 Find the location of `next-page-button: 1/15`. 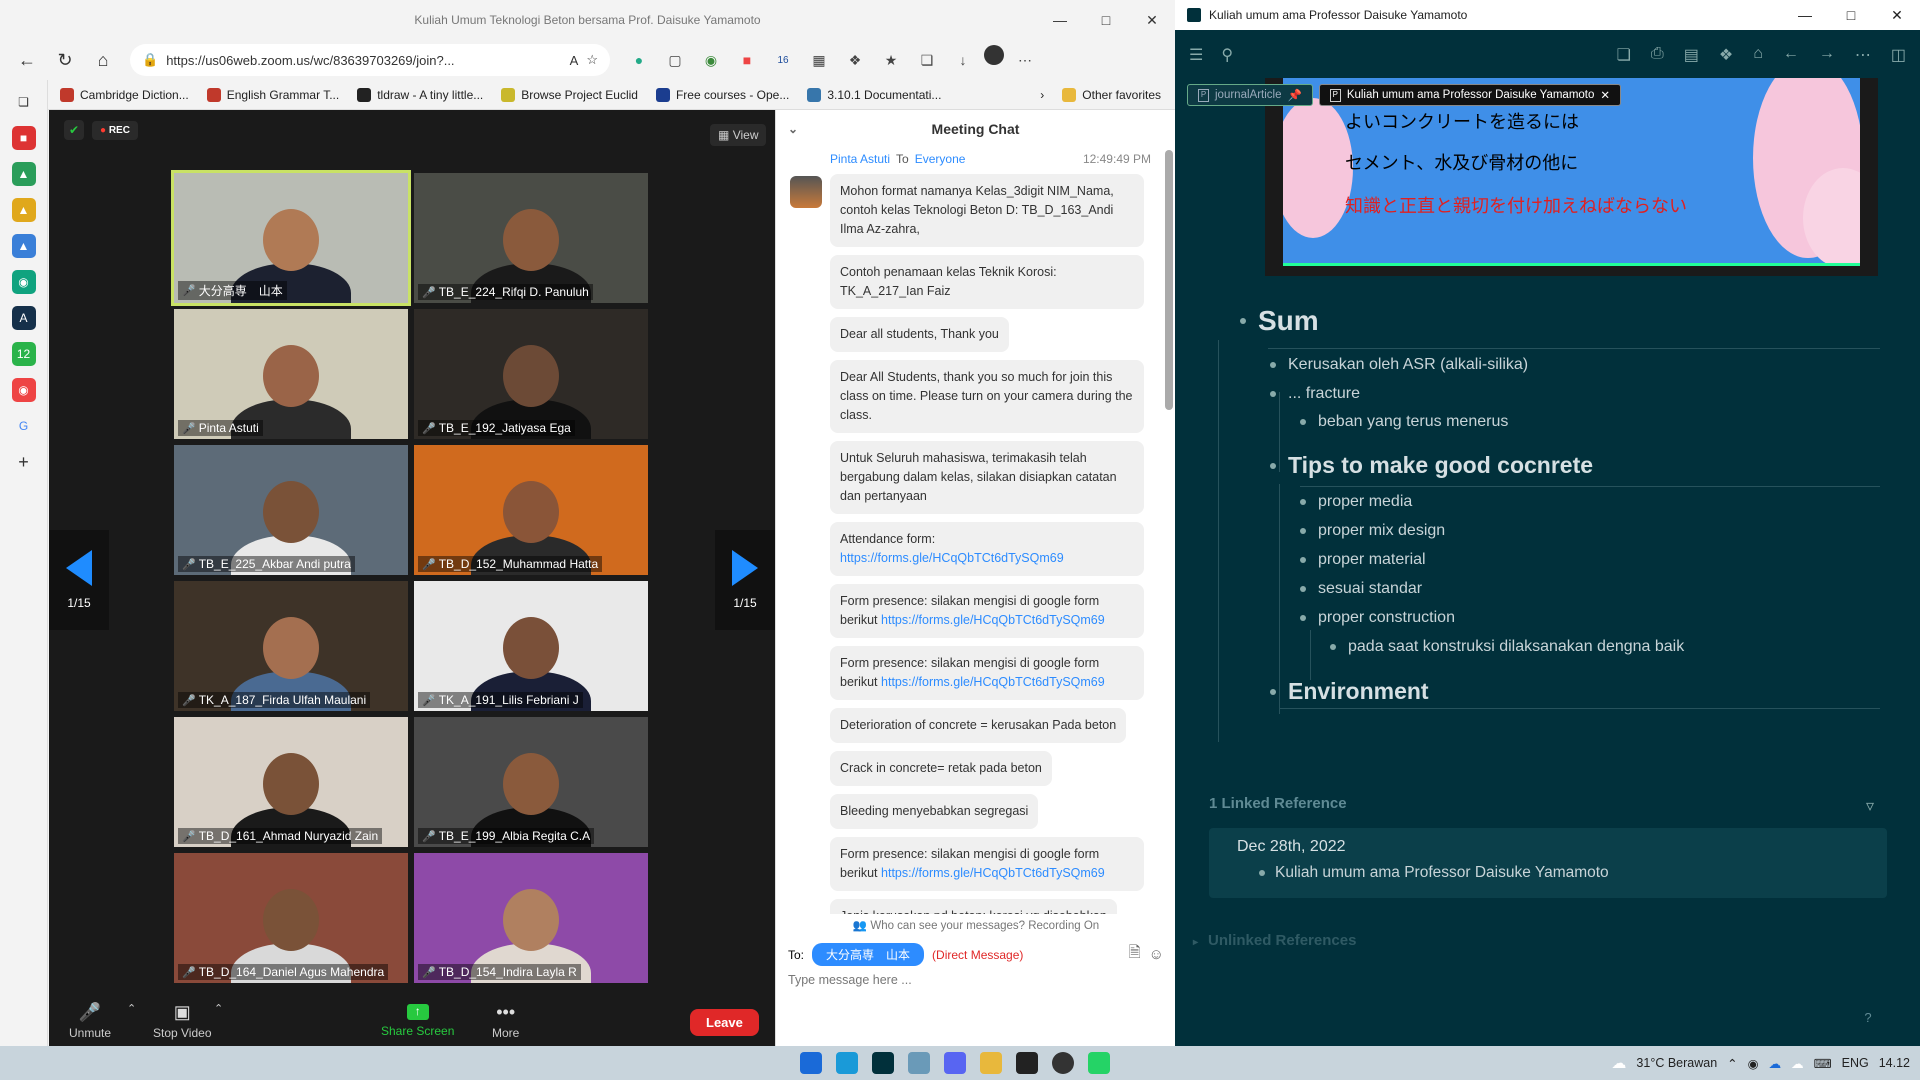

next-page-button: 1/15 is located at coordinates (745, 580).